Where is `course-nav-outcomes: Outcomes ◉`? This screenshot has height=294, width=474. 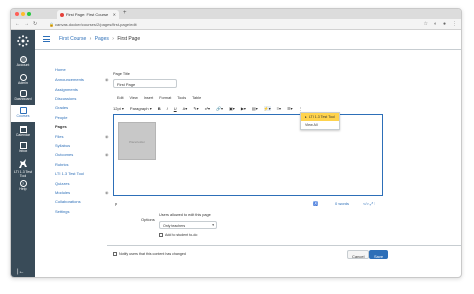 course-nav-outcomes: Outcomes ◉ is located at coordinates (82, 154).